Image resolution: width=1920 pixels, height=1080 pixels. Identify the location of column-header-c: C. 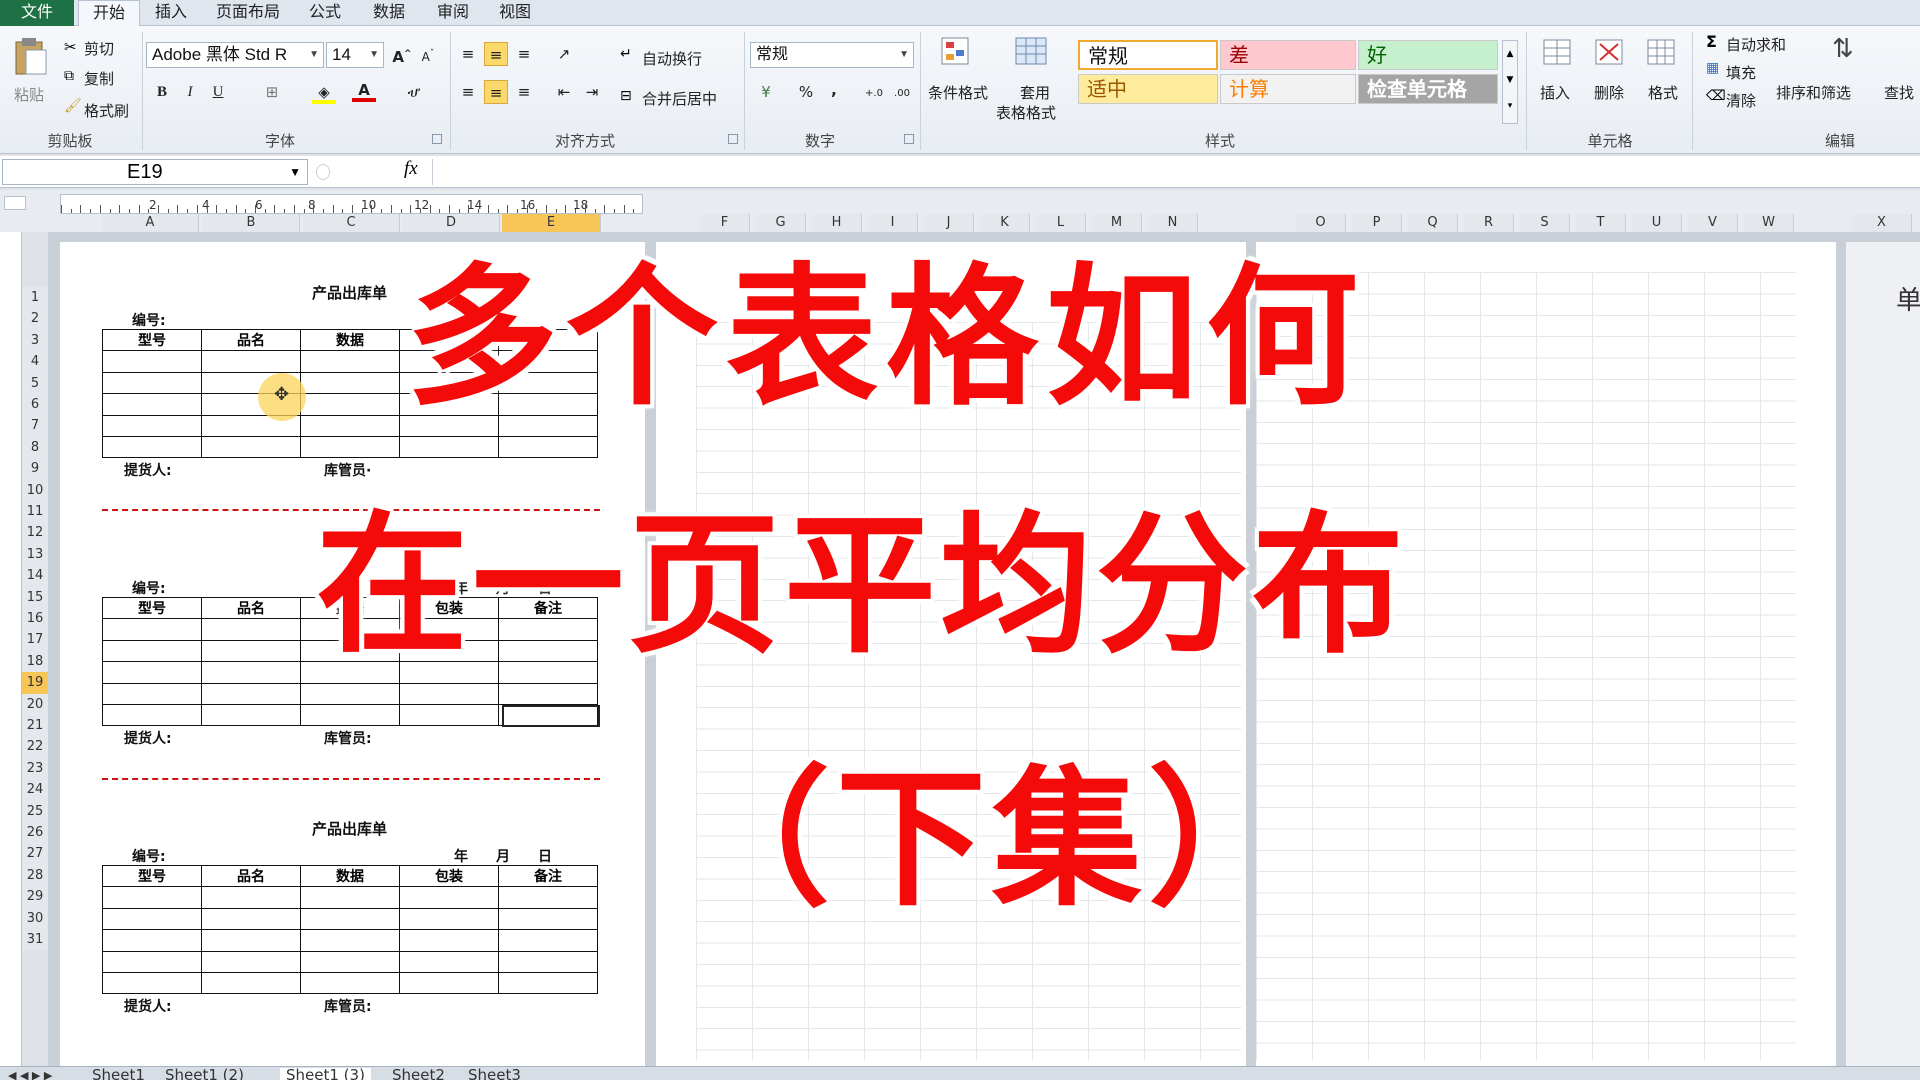
(351, 223).